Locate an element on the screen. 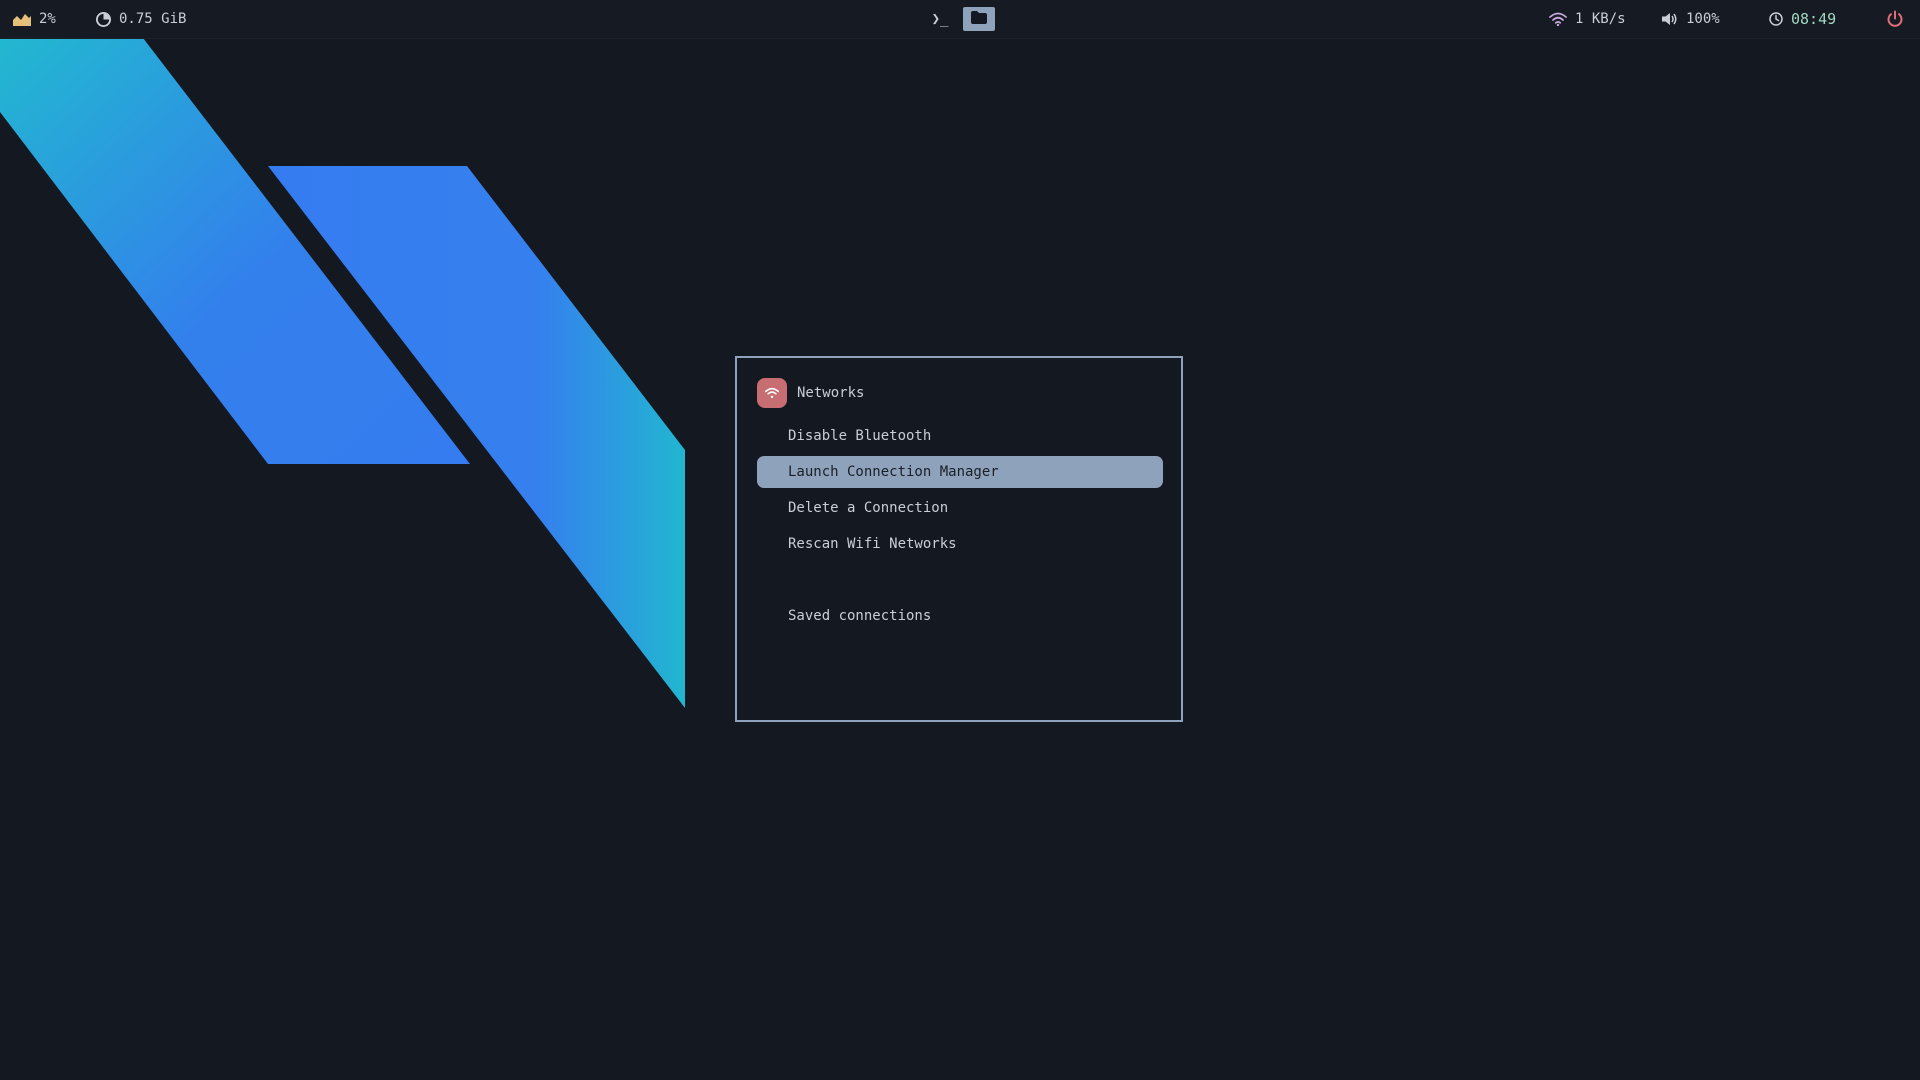 The image size is (1920, 1080). cpu-chart-icon is located at coordinates (22, 19).